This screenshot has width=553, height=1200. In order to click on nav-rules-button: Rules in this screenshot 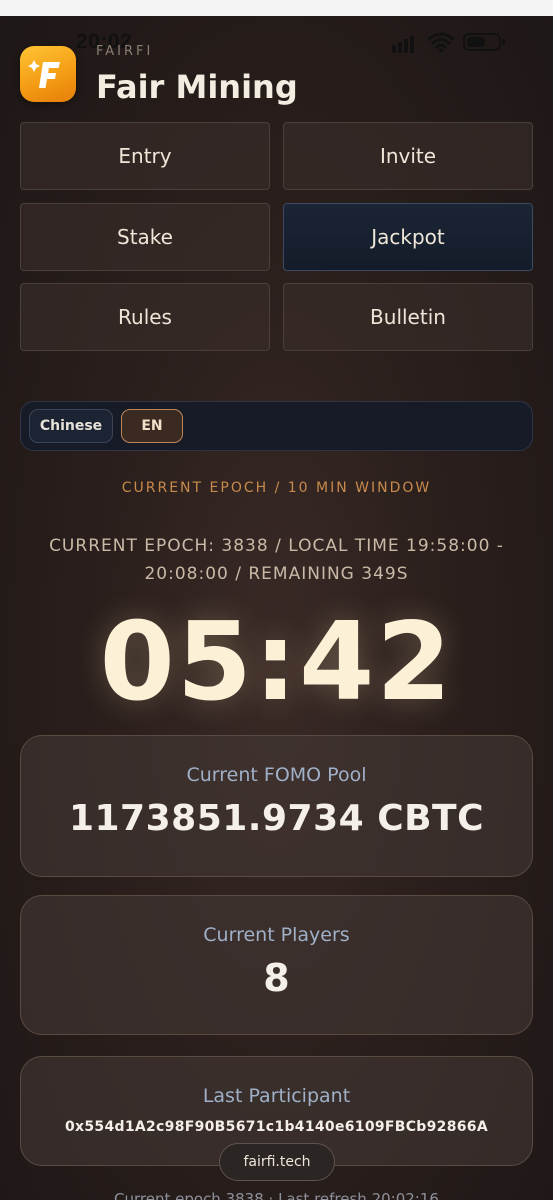, I will do `click(145, 317)`.